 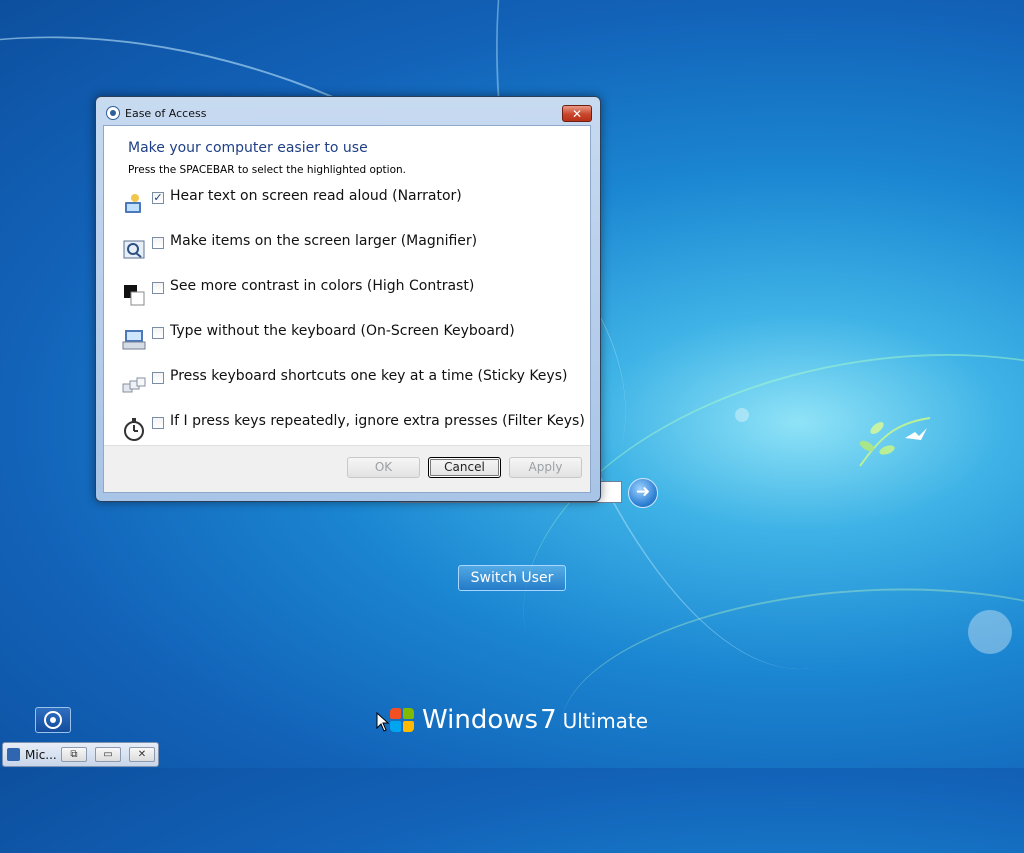 I want to click on bird-branch-icon, so click(x=895, y=442).